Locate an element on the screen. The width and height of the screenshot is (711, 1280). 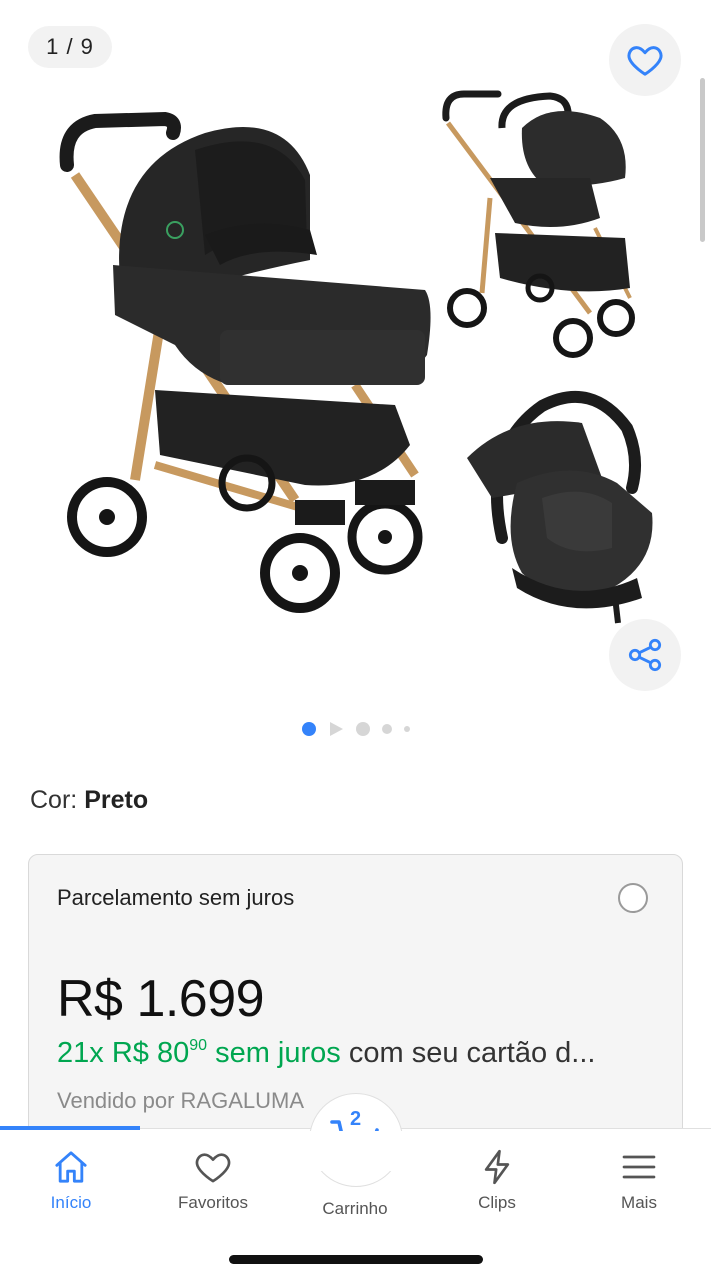
menu-icon is located at coordinates (639, 1167).